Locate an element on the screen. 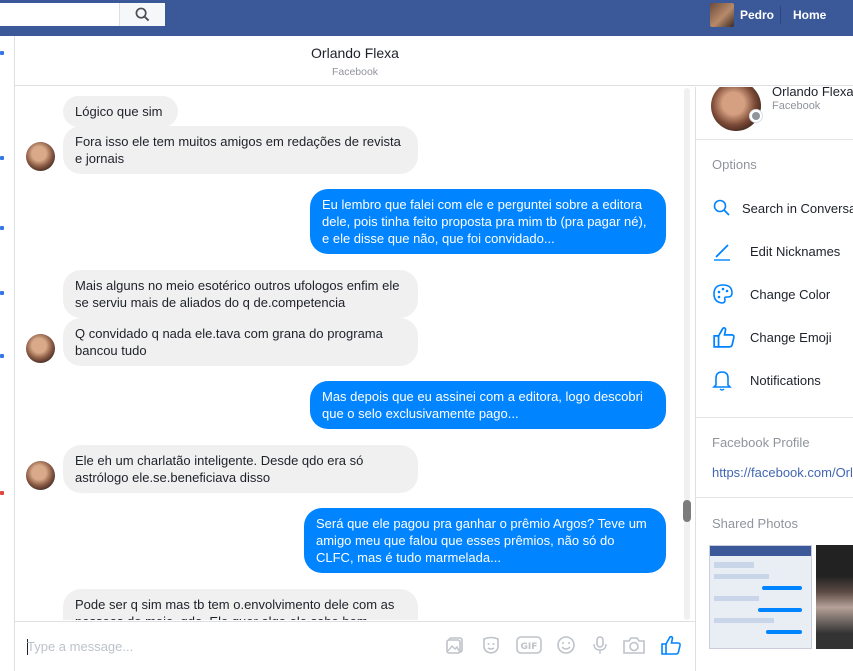 The height and width of the screenshot is (671, 853). microphone-icon is located at coordinates (600, 645).